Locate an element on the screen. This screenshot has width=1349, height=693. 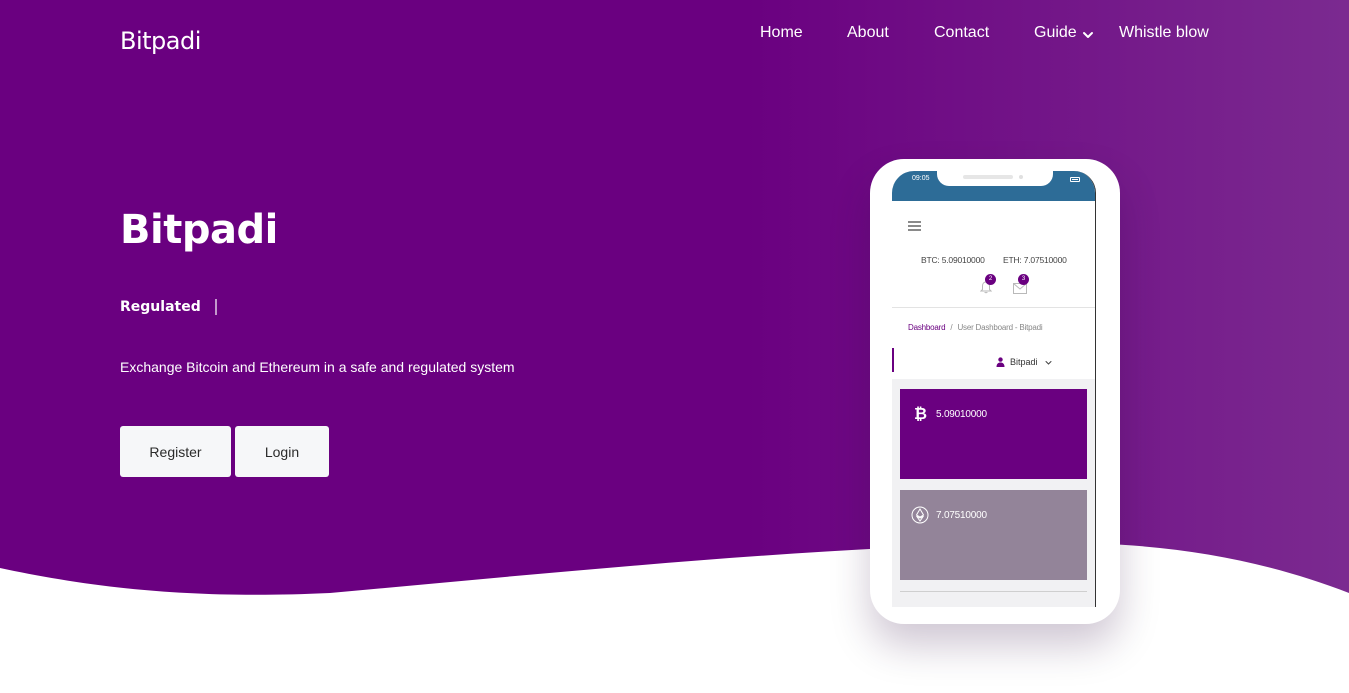
camera-dot is located at coordinates (1021, 177).